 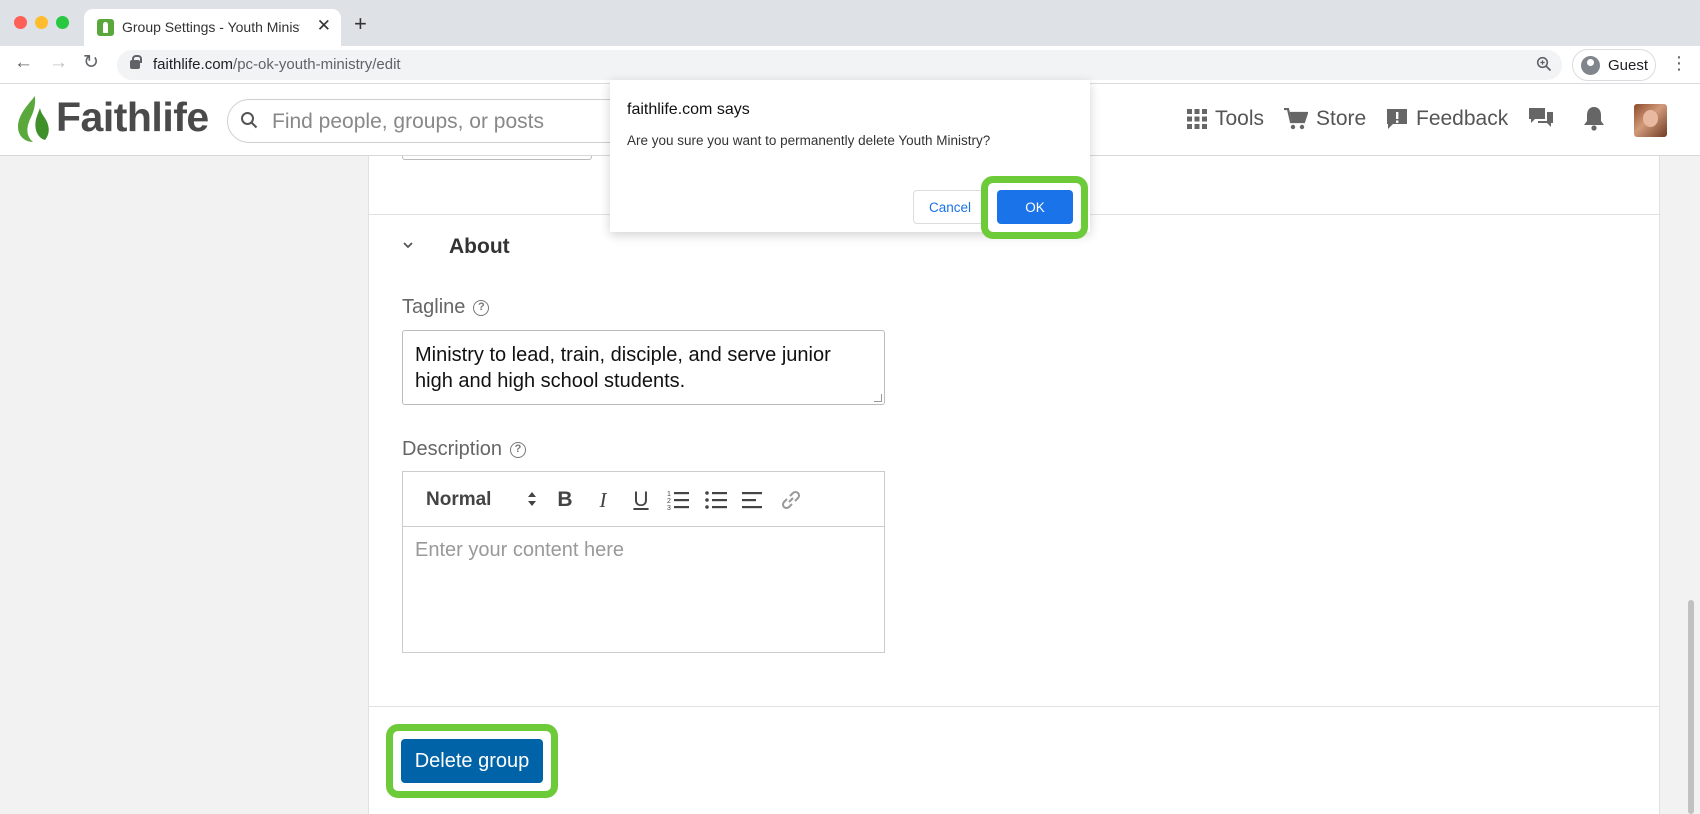 What do you see at coordinates (1590, 65) in the screenshot?
I see `guest-avatar-icon` at bounding box center [1590, 65].